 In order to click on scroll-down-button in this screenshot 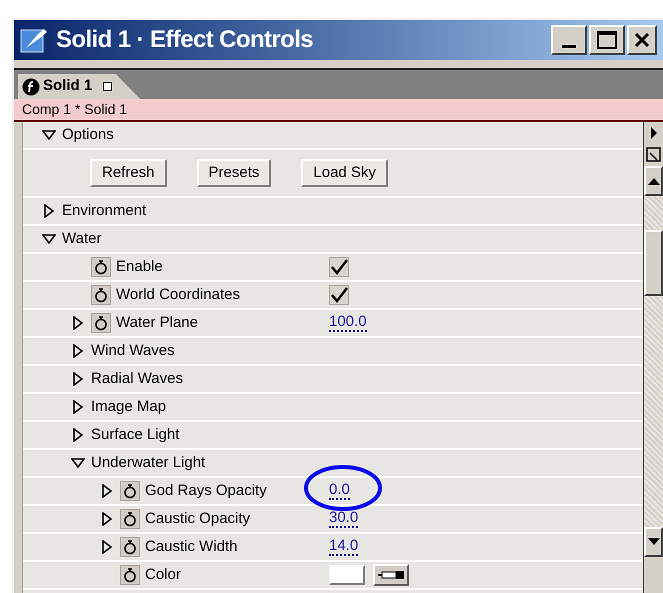, I will do `click(653, 542)`.